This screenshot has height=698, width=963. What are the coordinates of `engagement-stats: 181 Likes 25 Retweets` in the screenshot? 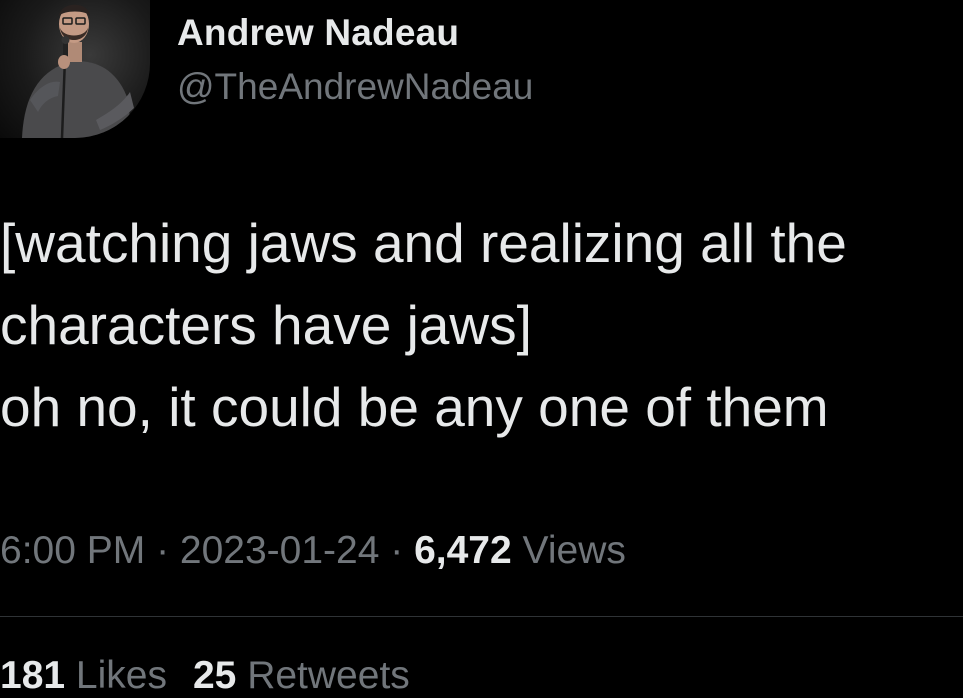 It's located at (205, 676).